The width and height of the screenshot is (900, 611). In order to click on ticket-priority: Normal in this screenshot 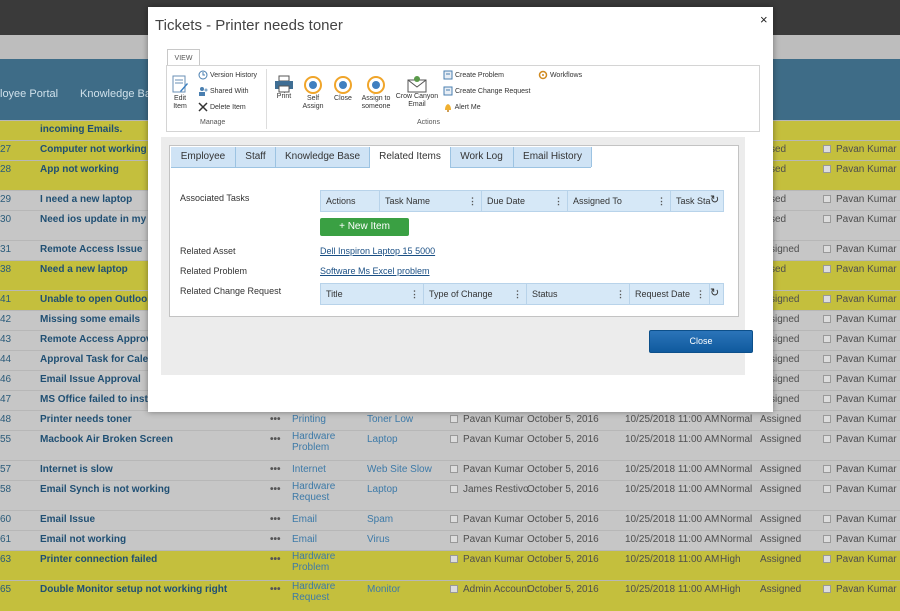, I will do `click(736, 469)`.